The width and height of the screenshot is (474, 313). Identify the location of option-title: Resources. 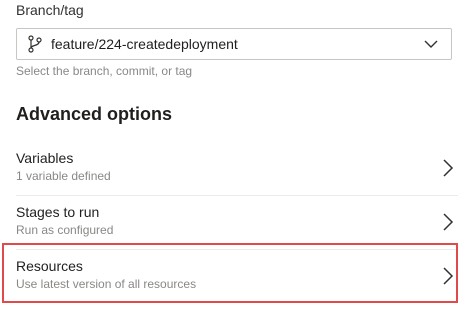
(49, 266).